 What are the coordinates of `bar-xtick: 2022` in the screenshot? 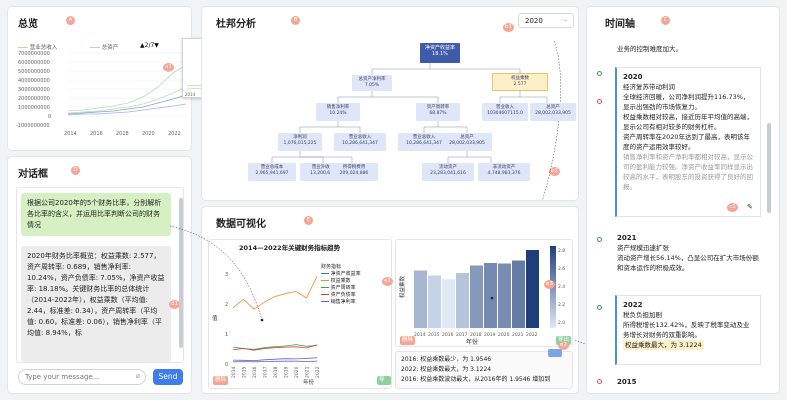 It's located at (532, 335).